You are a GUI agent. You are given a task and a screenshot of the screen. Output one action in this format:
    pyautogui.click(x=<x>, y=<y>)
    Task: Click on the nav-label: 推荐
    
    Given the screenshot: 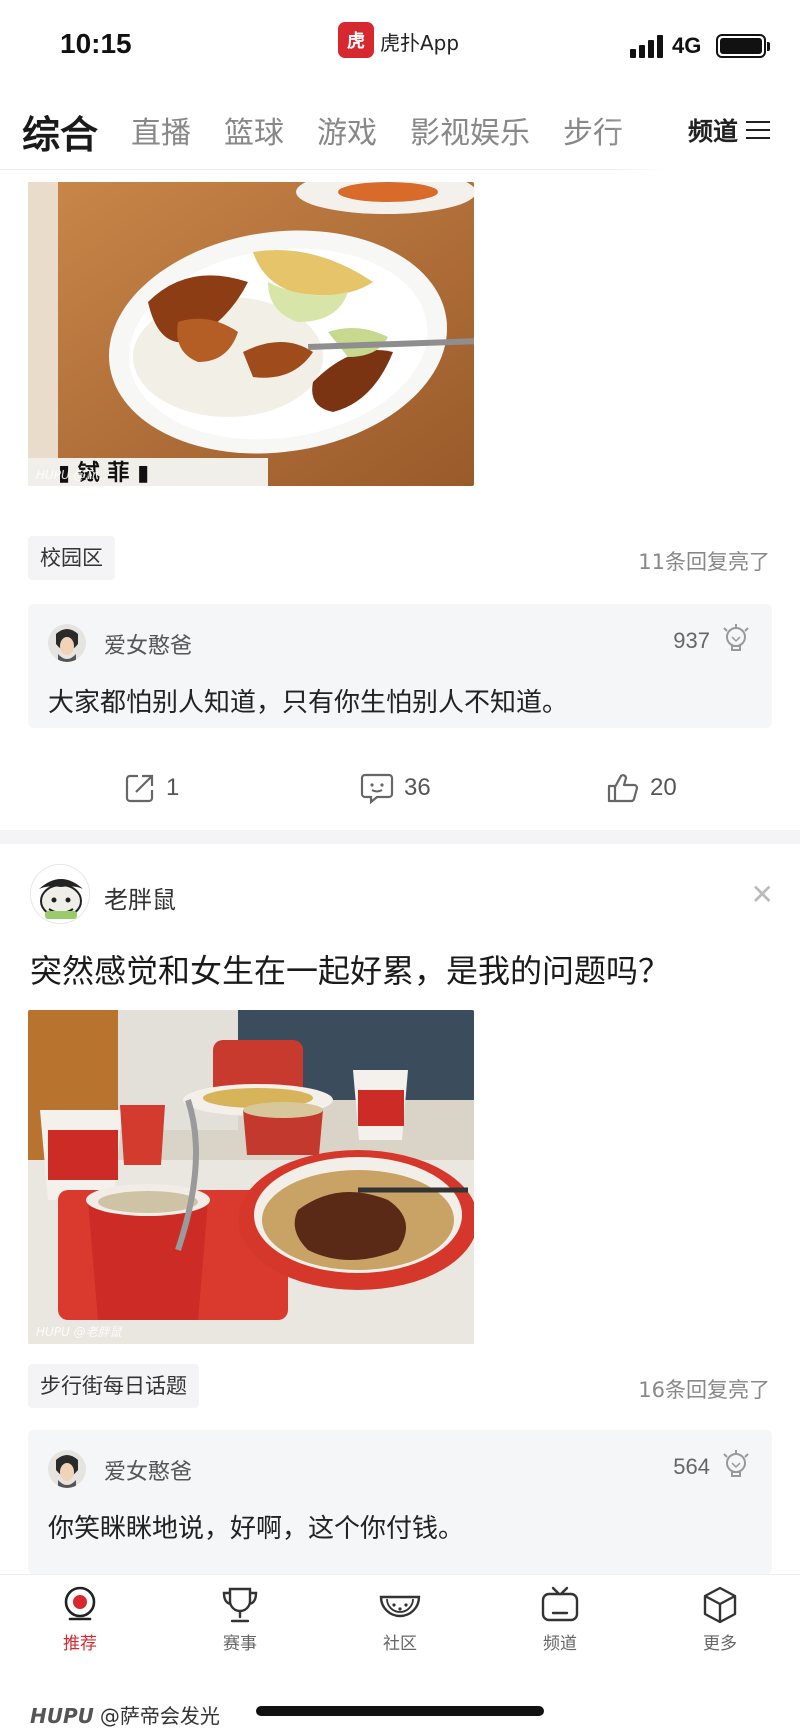 What is the action you would take?
    pyautogui.click(x=80, y=1644)
    